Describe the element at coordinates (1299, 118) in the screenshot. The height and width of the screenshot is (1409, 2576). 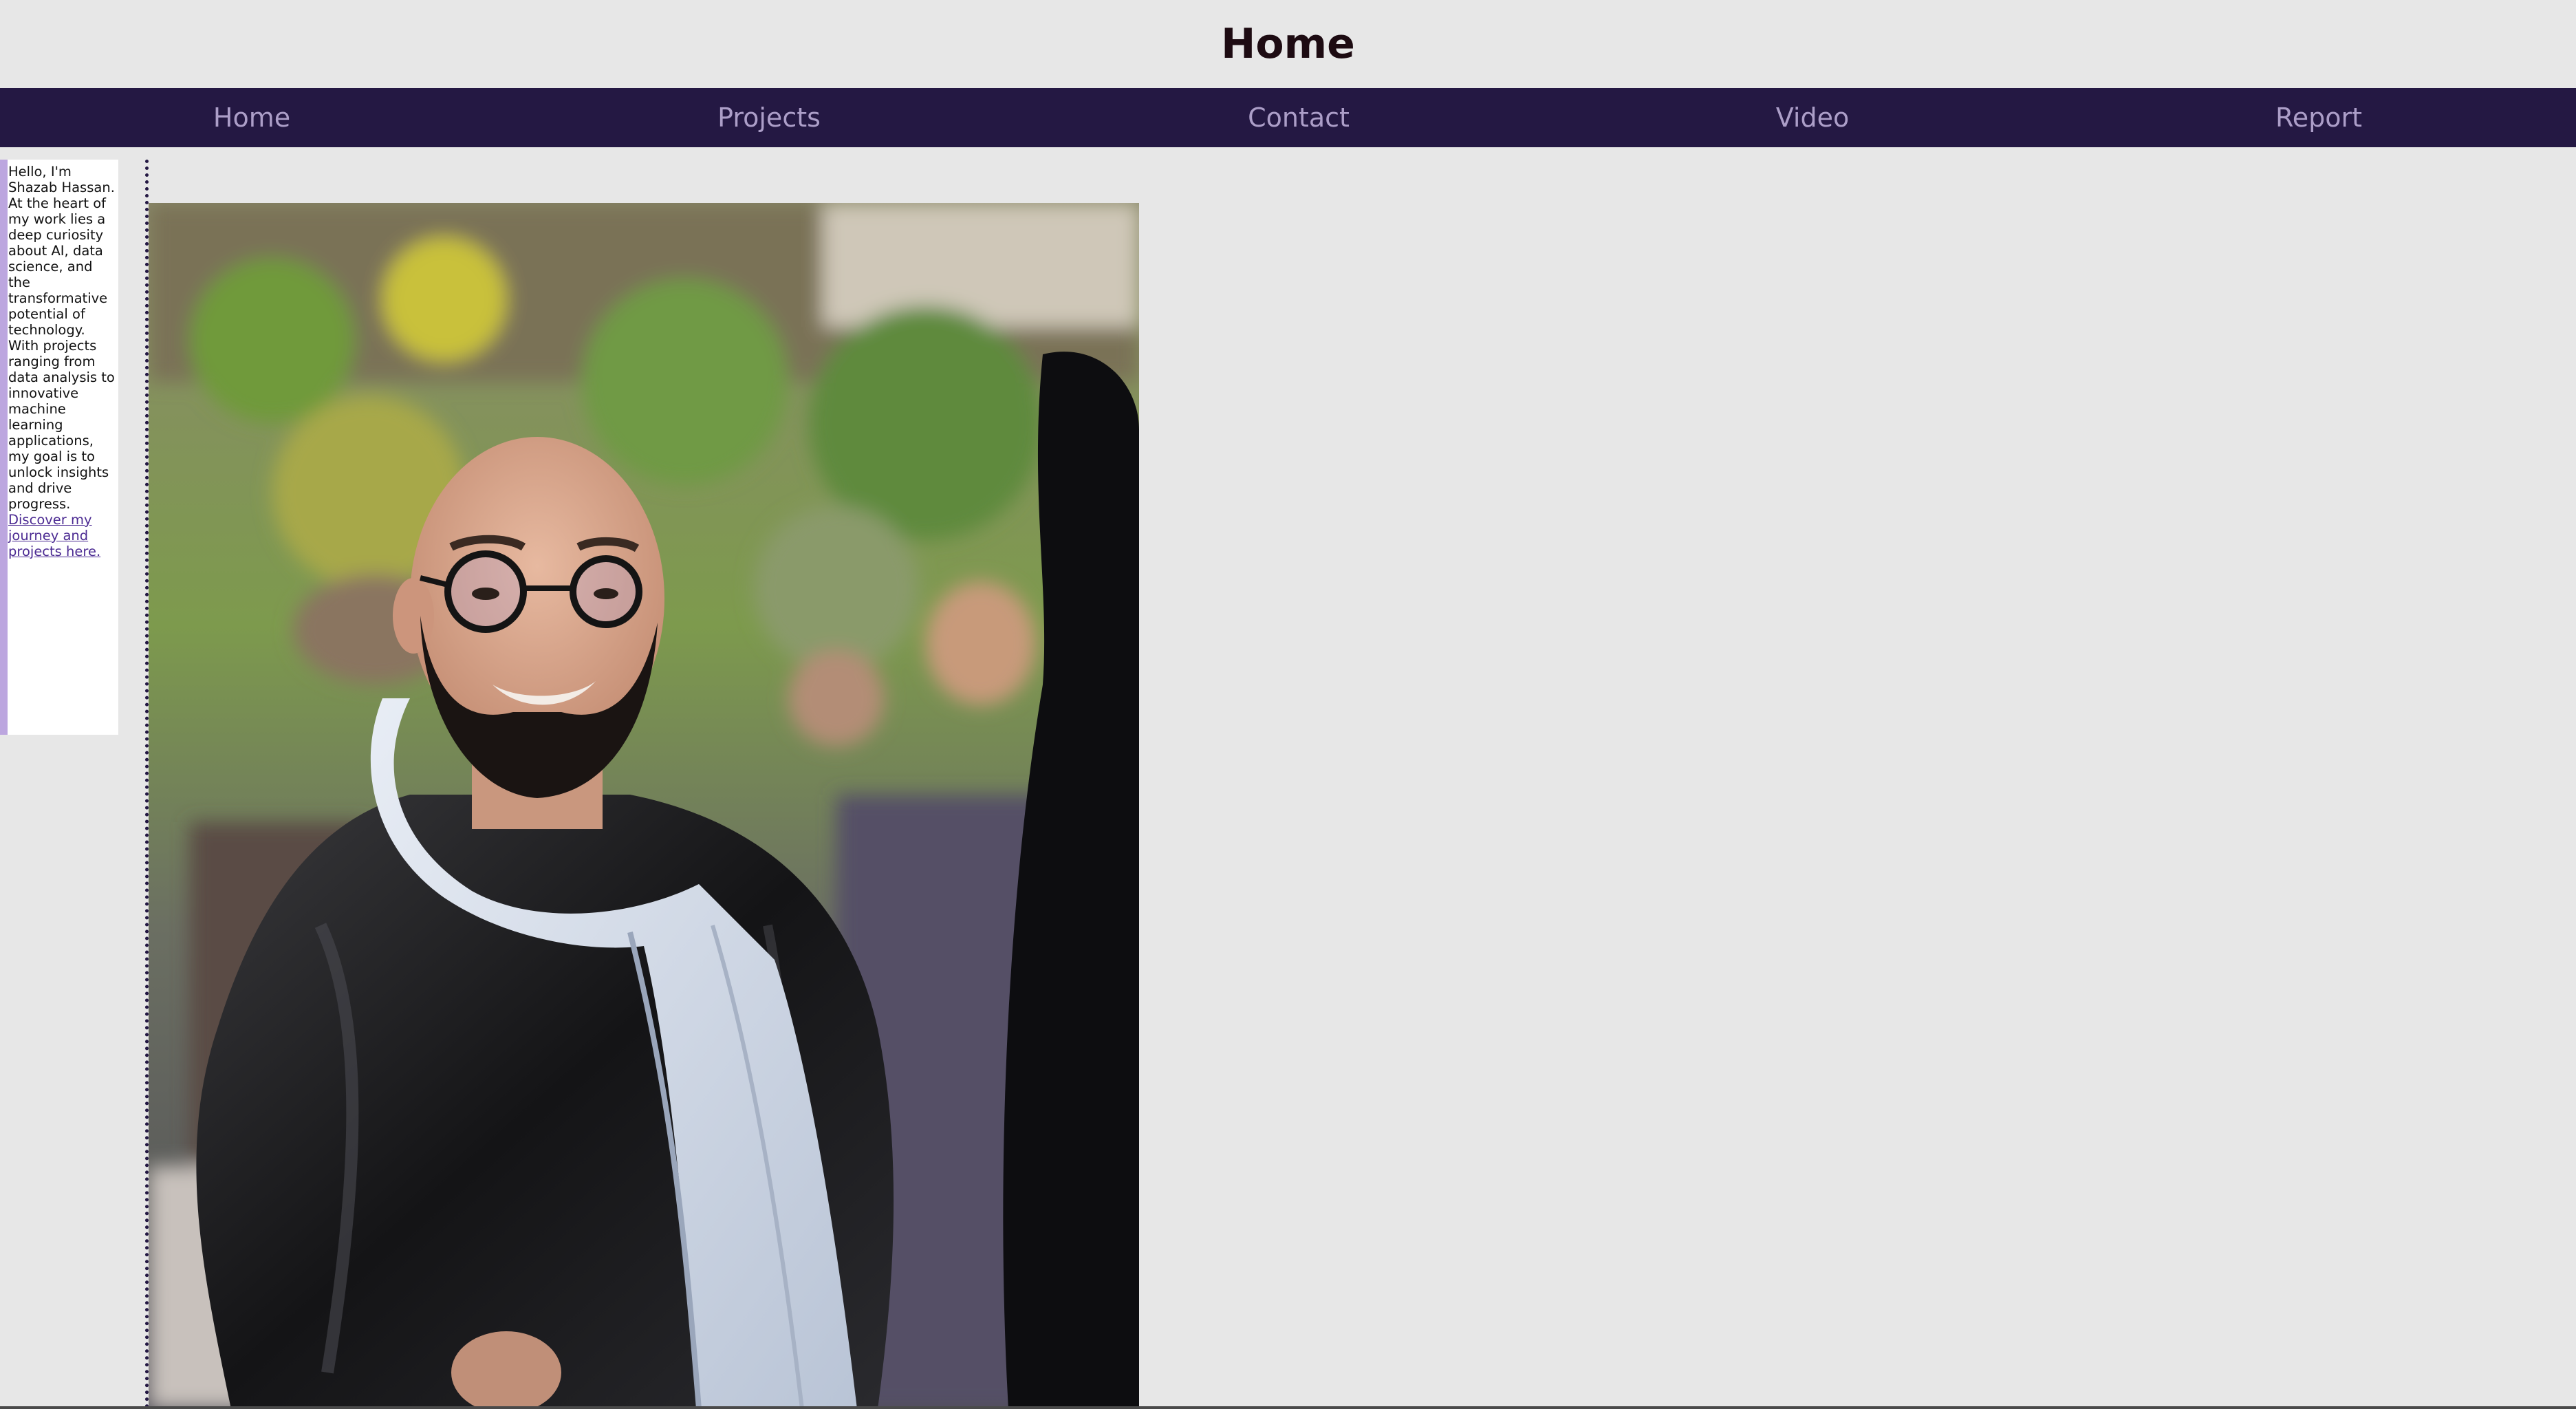
I see `nav-link-contact: Contact` at that location.